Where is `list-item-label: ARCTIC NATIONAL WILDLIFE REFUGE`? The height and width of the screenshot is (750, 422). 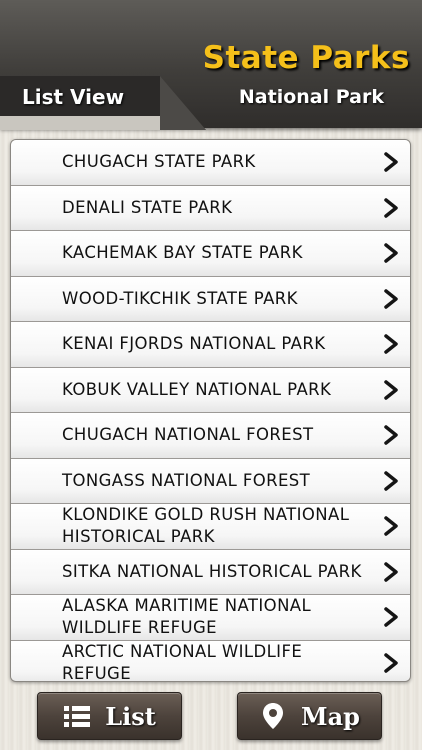 list-item-label: ARCTIC NATIONAL WILDLIFE REFUGE is located at coordinates (182, 661).